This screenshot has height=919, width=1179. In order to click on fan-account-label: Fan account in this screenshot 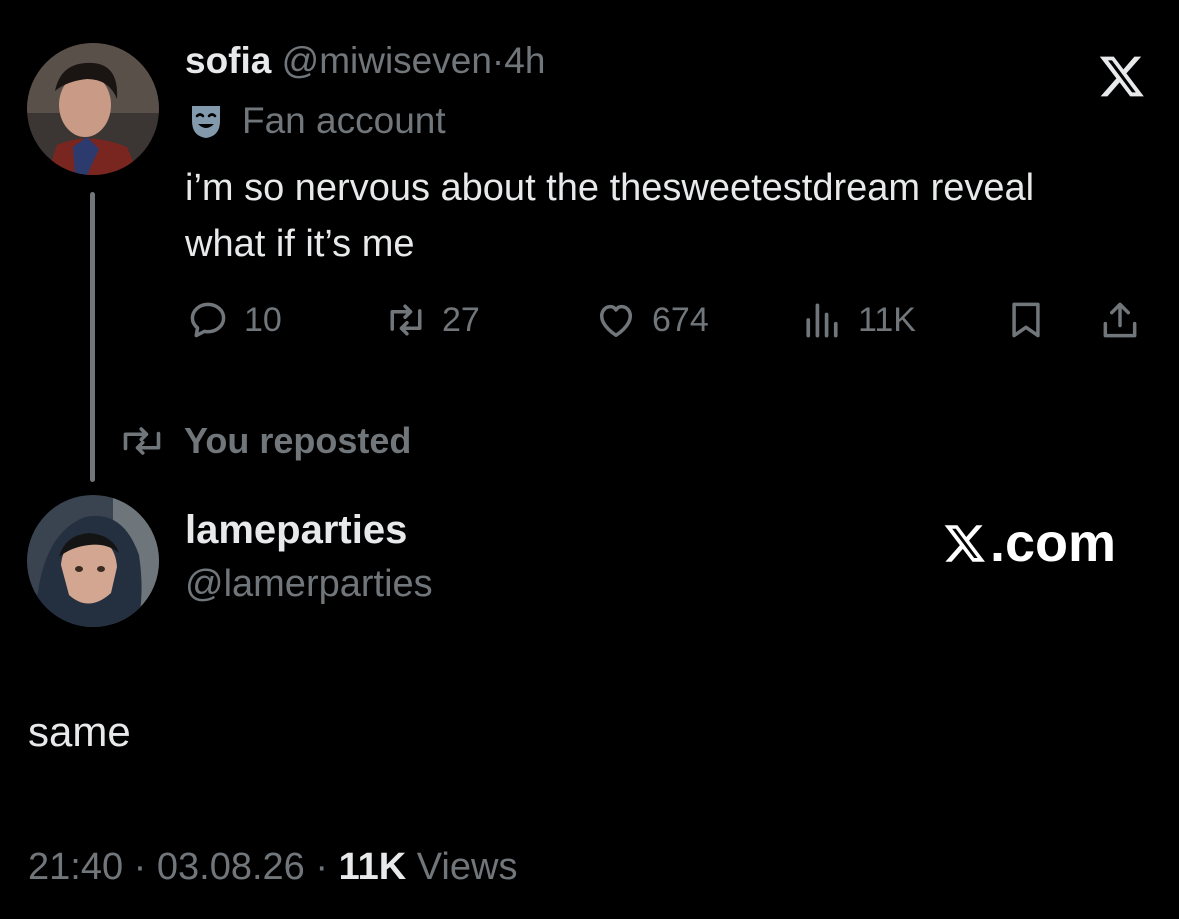, I will do `click(316, 121)`.